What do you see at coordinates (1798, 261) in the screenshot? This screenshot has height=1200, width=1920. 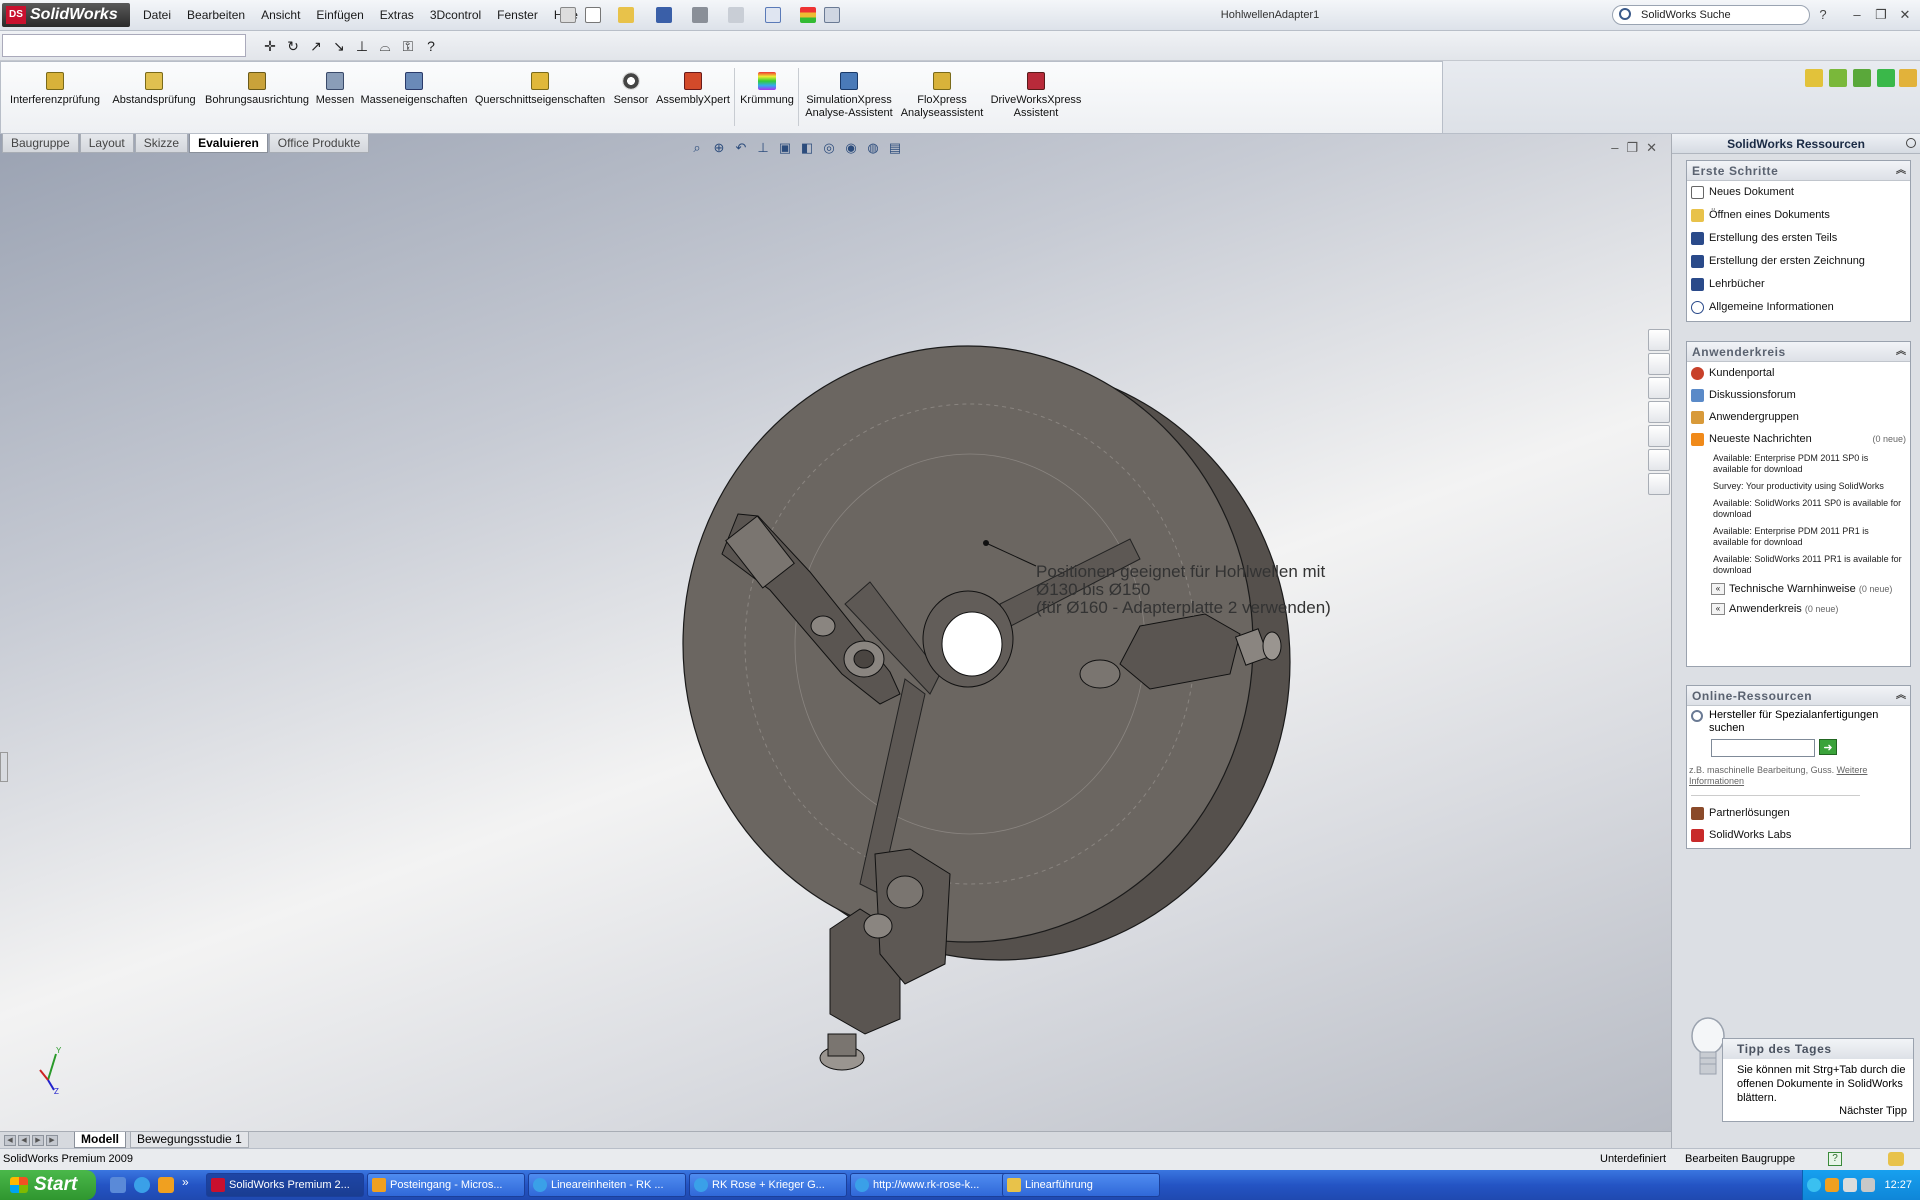 I see `link-erste-zeichnung: Erstellung der ersten Zeichnung` at bounding box center [1798, 261].